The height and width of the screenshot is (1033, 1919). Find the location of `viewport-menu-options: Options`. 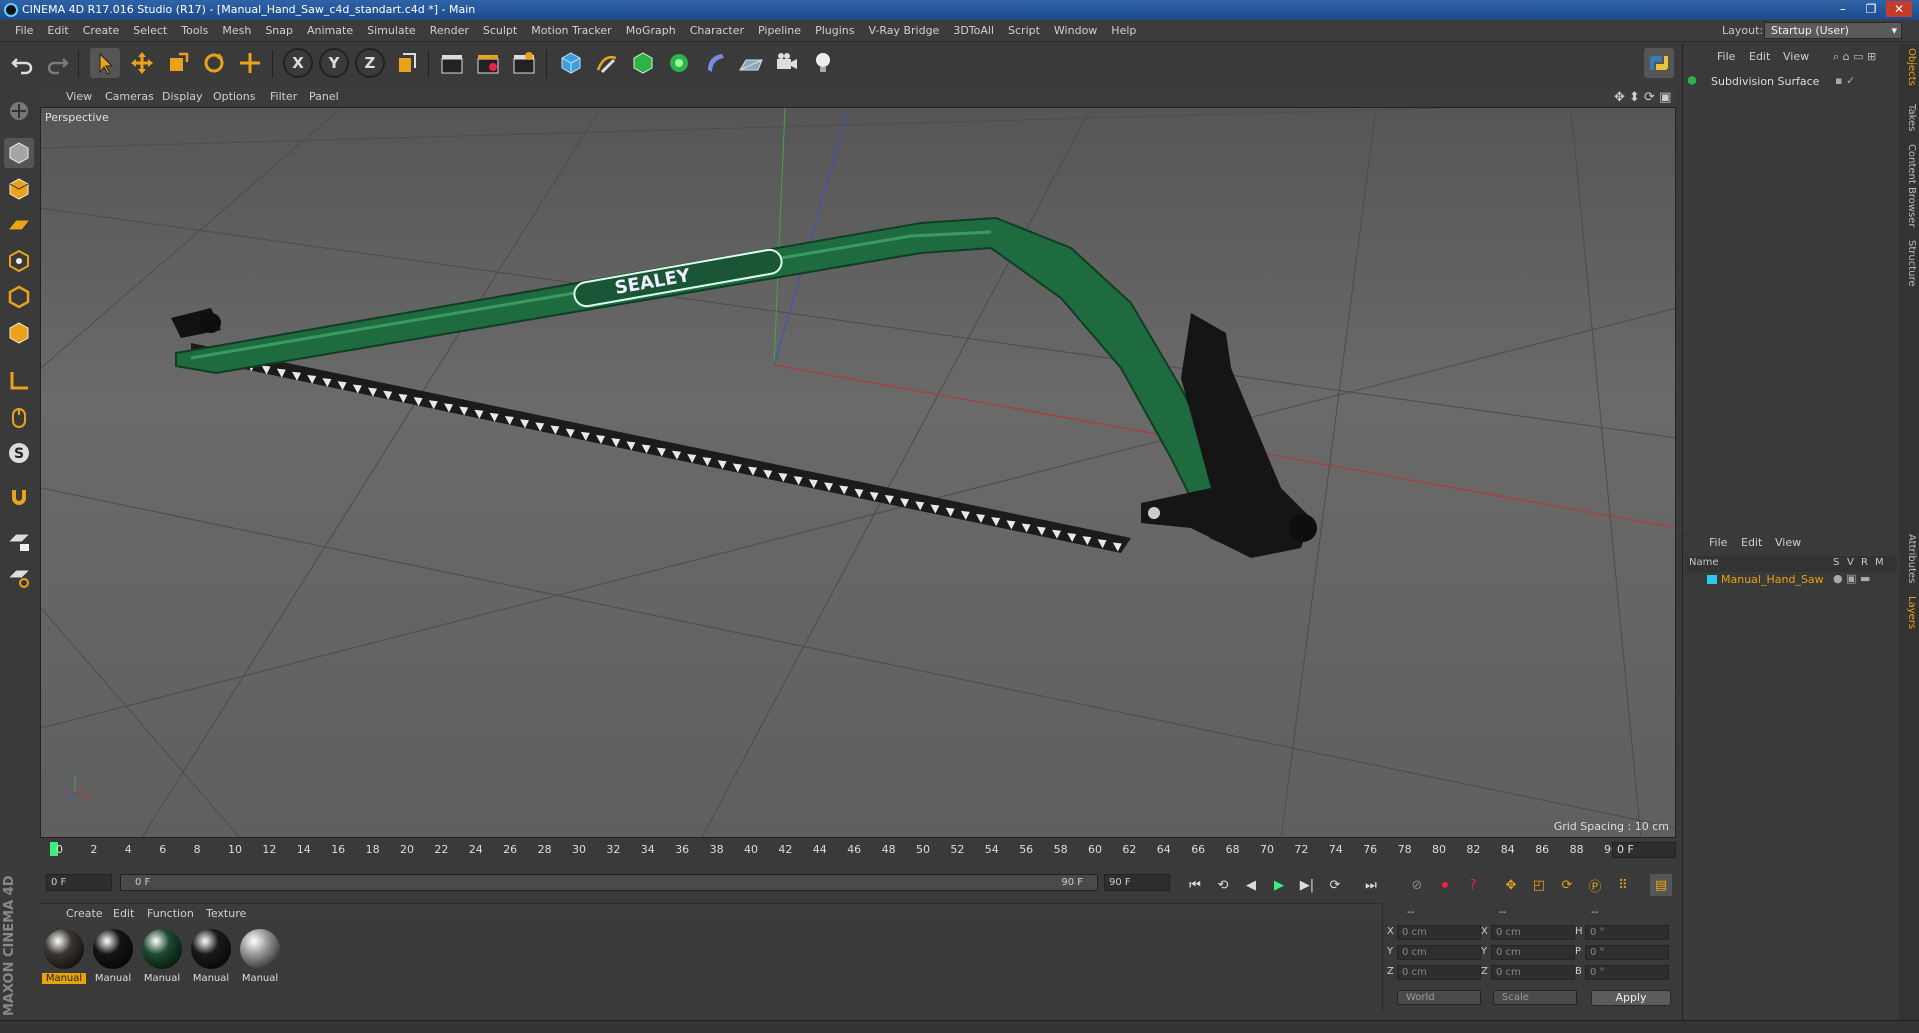

viewport-menu-options: Options is located at coordinates (234, 96).